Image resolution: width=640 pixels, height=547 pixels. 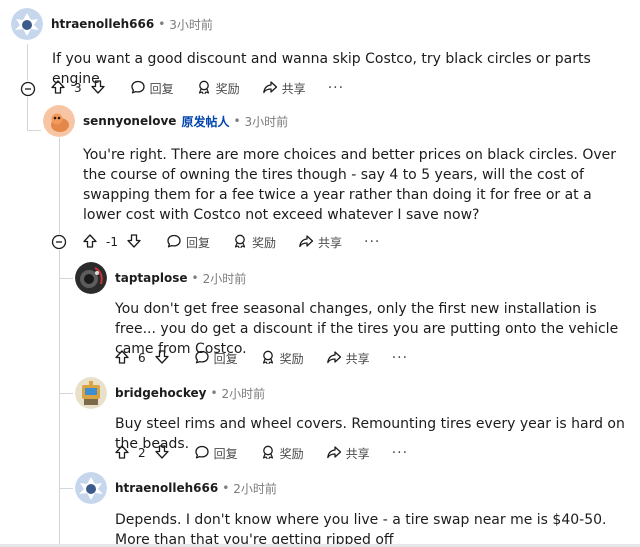 I want to click on comment-author: bridgehockey, so click(x=160, y=393).